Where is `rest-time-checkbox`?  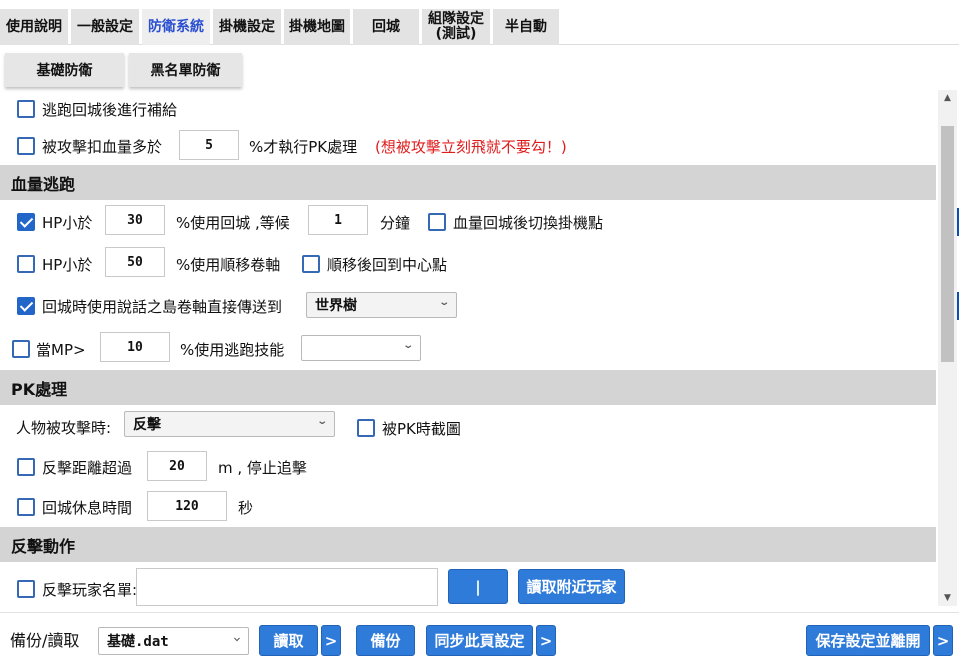
rest-time-checkbox is located at coordinates (26, 507).